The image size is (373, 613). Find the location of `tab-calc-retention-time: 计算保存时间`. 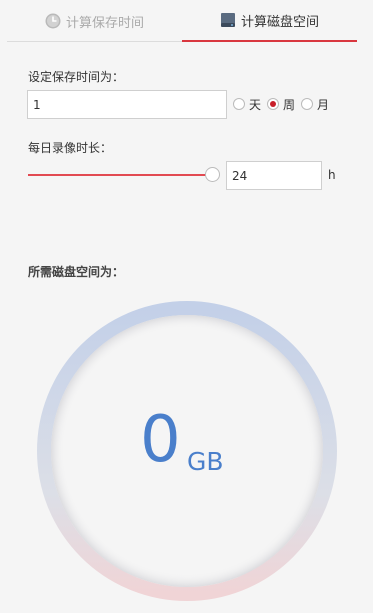

tab-calc-retention-time: 计算保存时间 is located at coordinates (94, 21).